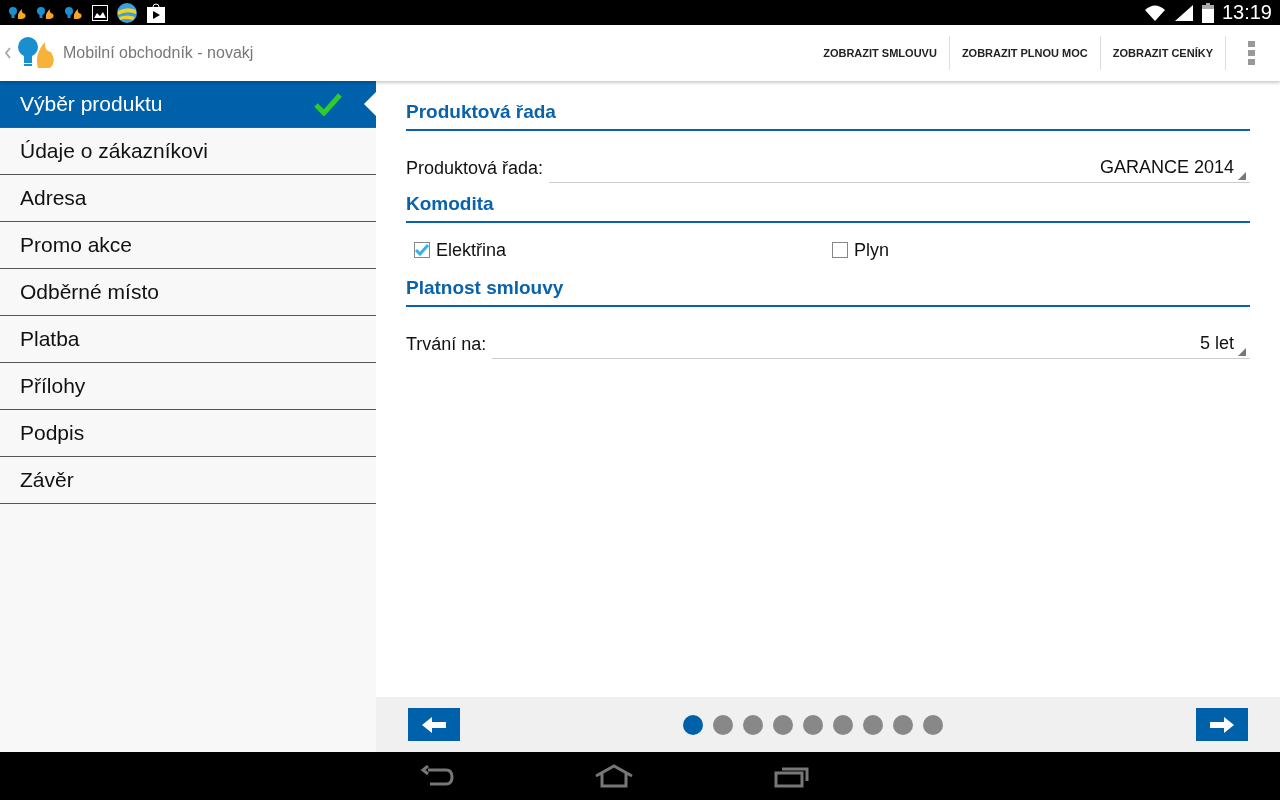 The width and height of the screenshot is (1280, 800). What do you see at coordinates (437, 776) in the screenshot?
I see `back-icon` at bounding box center [437, 776].